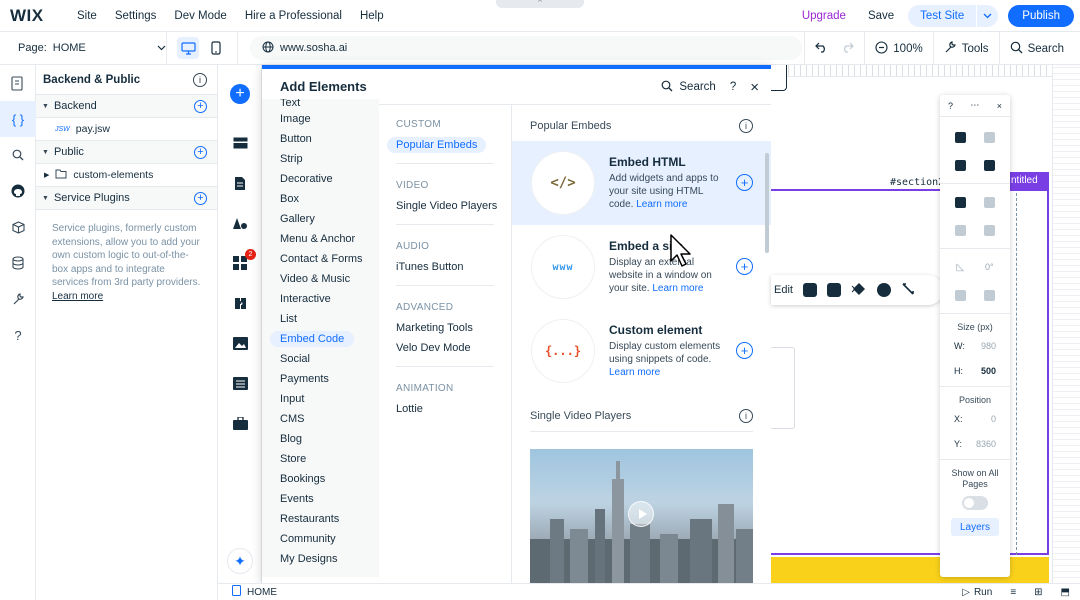  Describe the element at coordinates (320, 419) in the screenshot. I see `category-cms: CMS` at that location.